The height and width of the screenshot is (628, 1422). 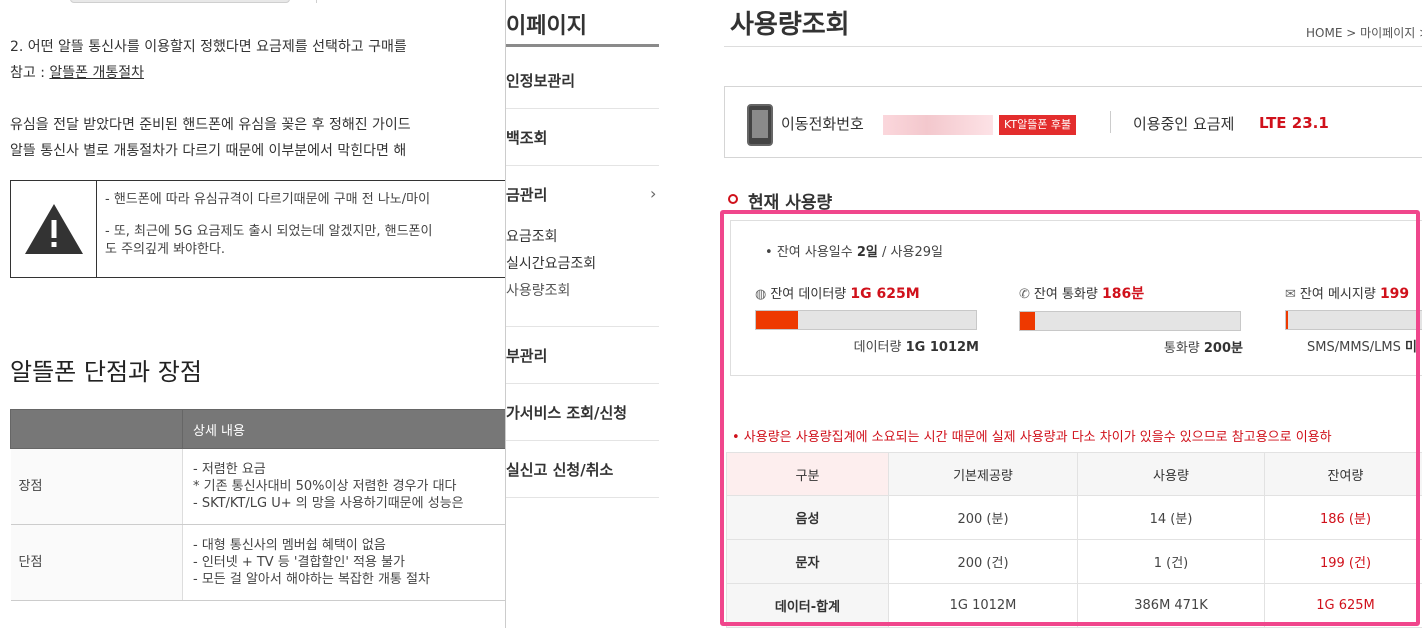 What do you see at coordinates (538, 290) in the screenshot?
I see `sidebar-subitem-usage: 사용량조회` at bounding box center [538, 290].